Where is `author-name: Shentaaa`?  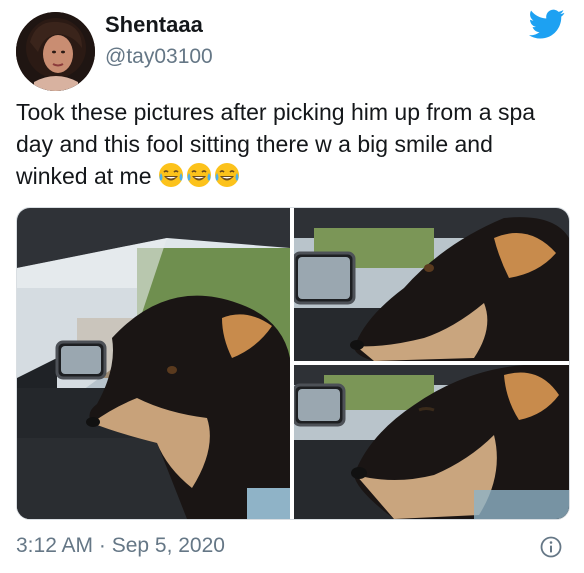 author-name: Shentaaa is located at coordinates (154, 25).